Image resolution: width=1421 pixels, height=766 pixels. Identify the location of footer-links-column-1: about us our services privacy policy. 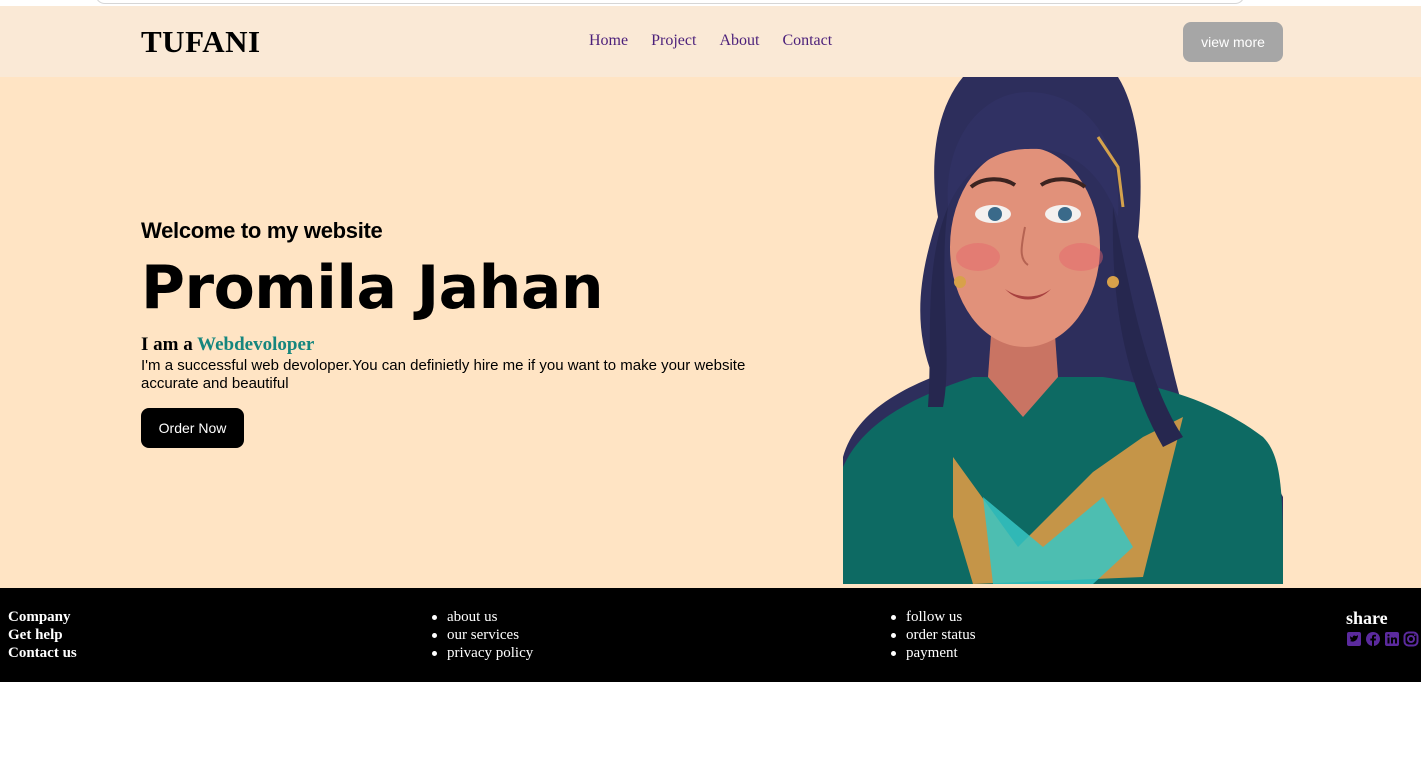
(481, 635).